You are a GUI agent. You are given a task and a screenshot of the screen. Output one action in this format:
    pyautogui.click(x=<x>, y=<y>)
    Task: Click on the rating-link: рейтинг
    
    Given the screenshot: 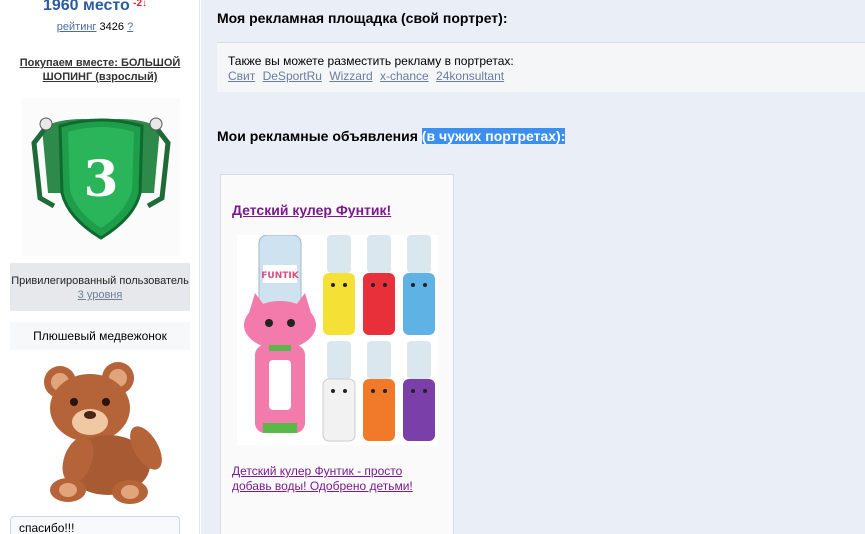 What is the action you would take?
    pyautogui.click(x=77, y=27)
    